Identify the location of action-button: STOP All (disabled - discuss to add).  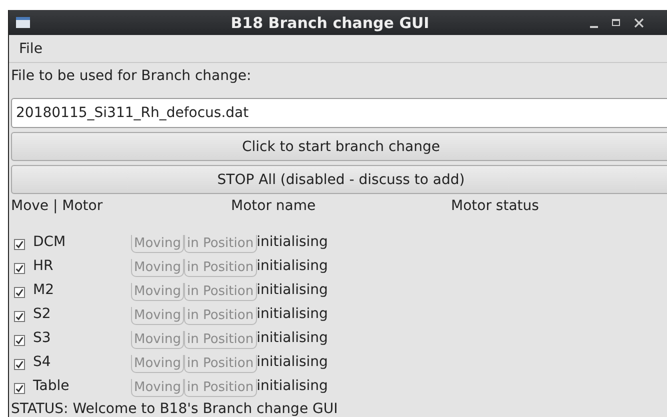
(339, 179).